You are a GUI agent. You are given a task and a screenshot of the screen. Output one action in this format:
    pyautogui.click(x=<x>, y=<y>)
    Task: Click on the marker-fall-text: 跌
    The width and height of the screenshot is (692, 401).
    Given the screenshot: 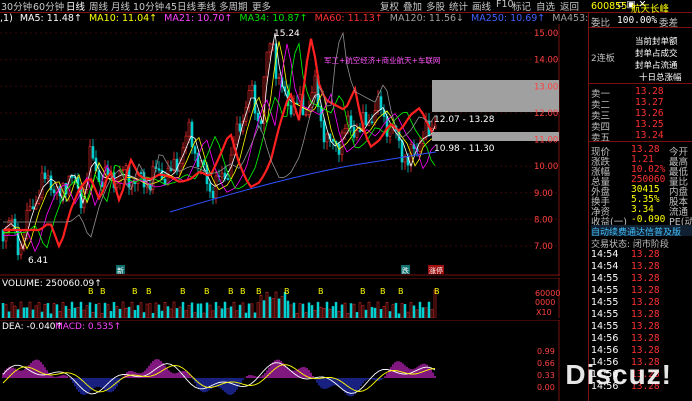 What is the action you would take?
    pyautogui.click(x=405, y=270)
    